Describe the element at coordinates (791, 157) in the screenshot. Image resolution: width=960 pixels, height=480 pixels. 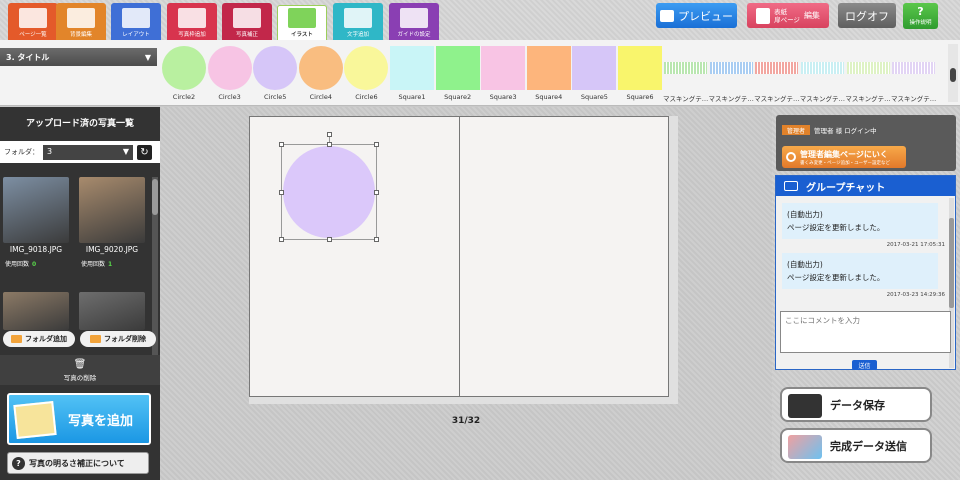
I see `key-icon` at that location.